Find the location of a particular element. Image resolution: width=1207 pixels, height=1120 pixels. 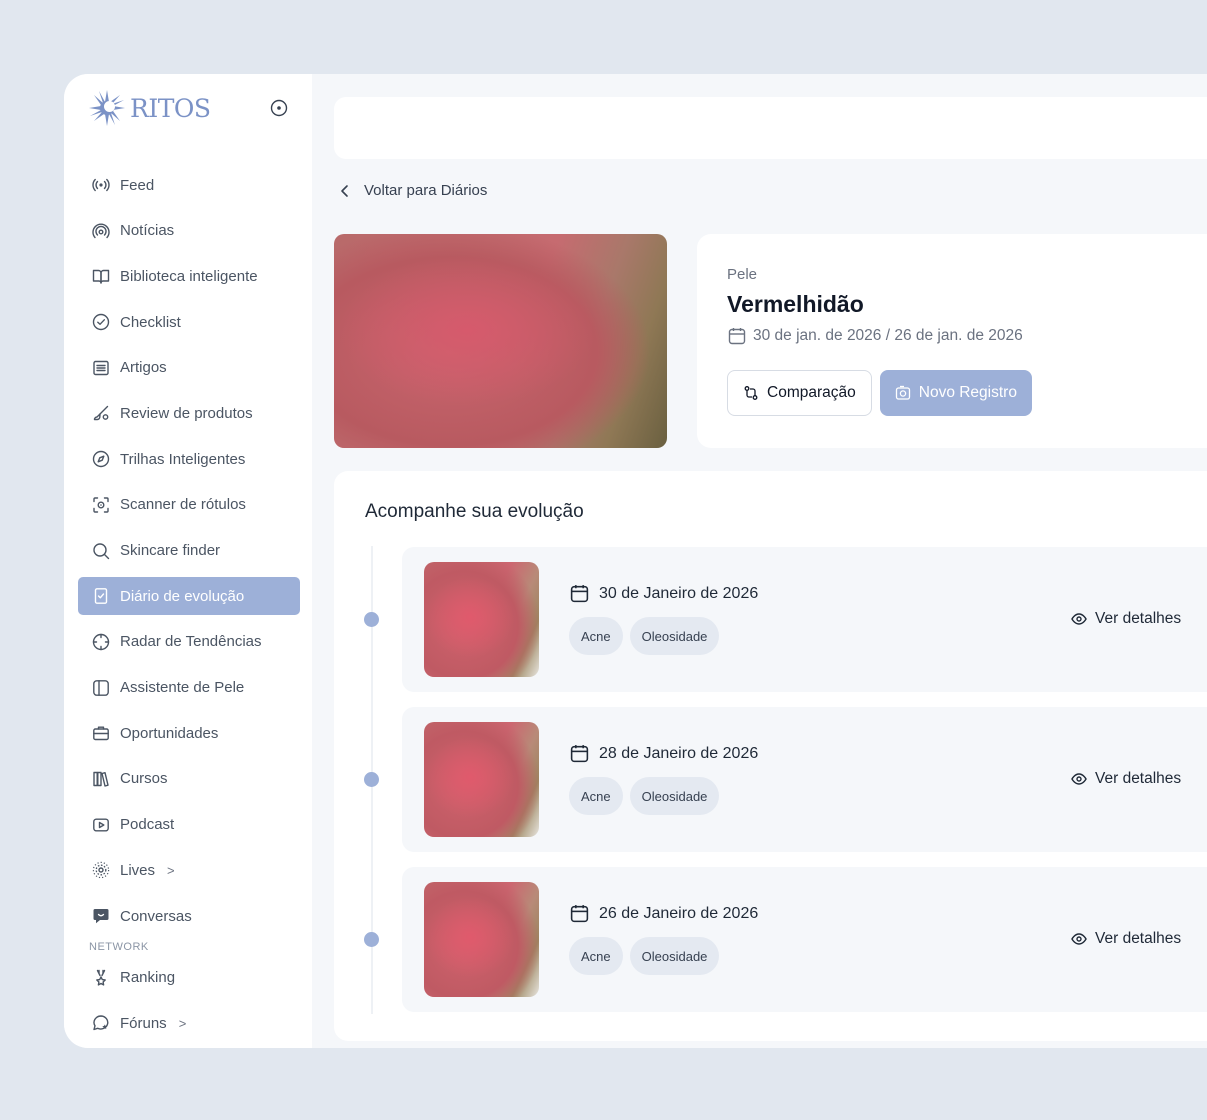

sidebar-item-feed: Feed is located at coordinates (189, 185).